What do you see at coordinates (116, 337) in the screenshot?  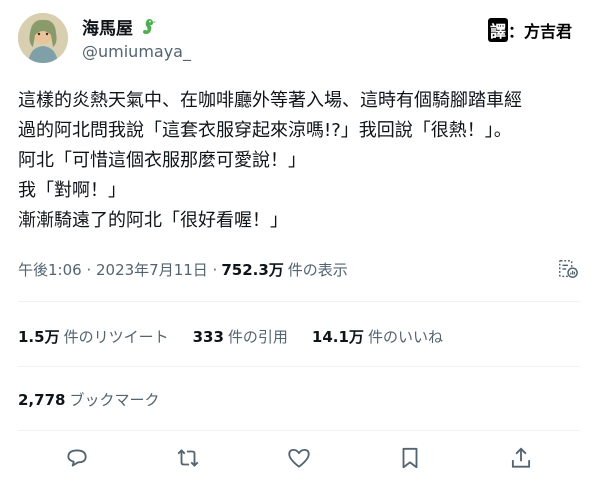 I see `retweet-label: 件のリツイート` at bounding box center [116, 337].